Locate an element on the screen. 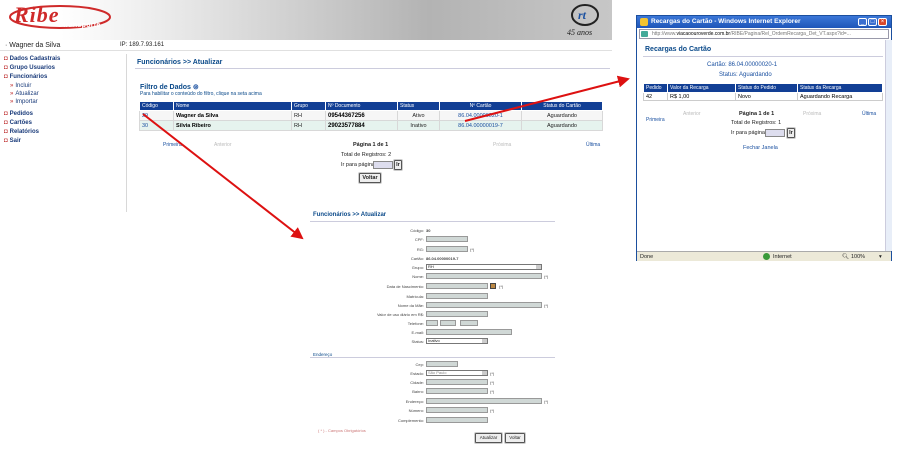 This screenshot has width=900, height=450. arrow-to-popup is located at coordinates (547, 98).